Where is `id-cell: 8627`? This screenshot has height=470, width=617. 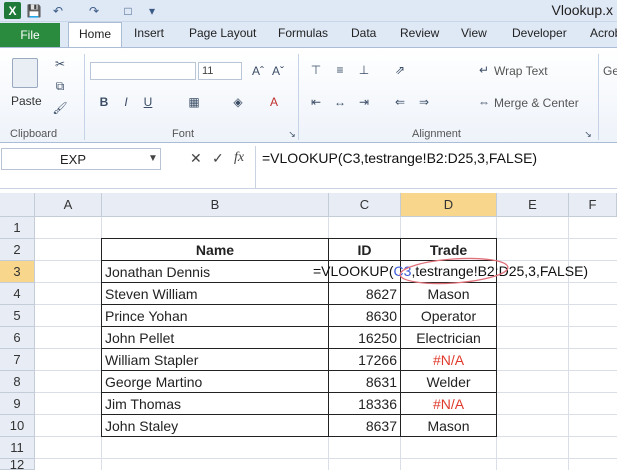
id-cell: 8627 is located at coordinates (364, 294).